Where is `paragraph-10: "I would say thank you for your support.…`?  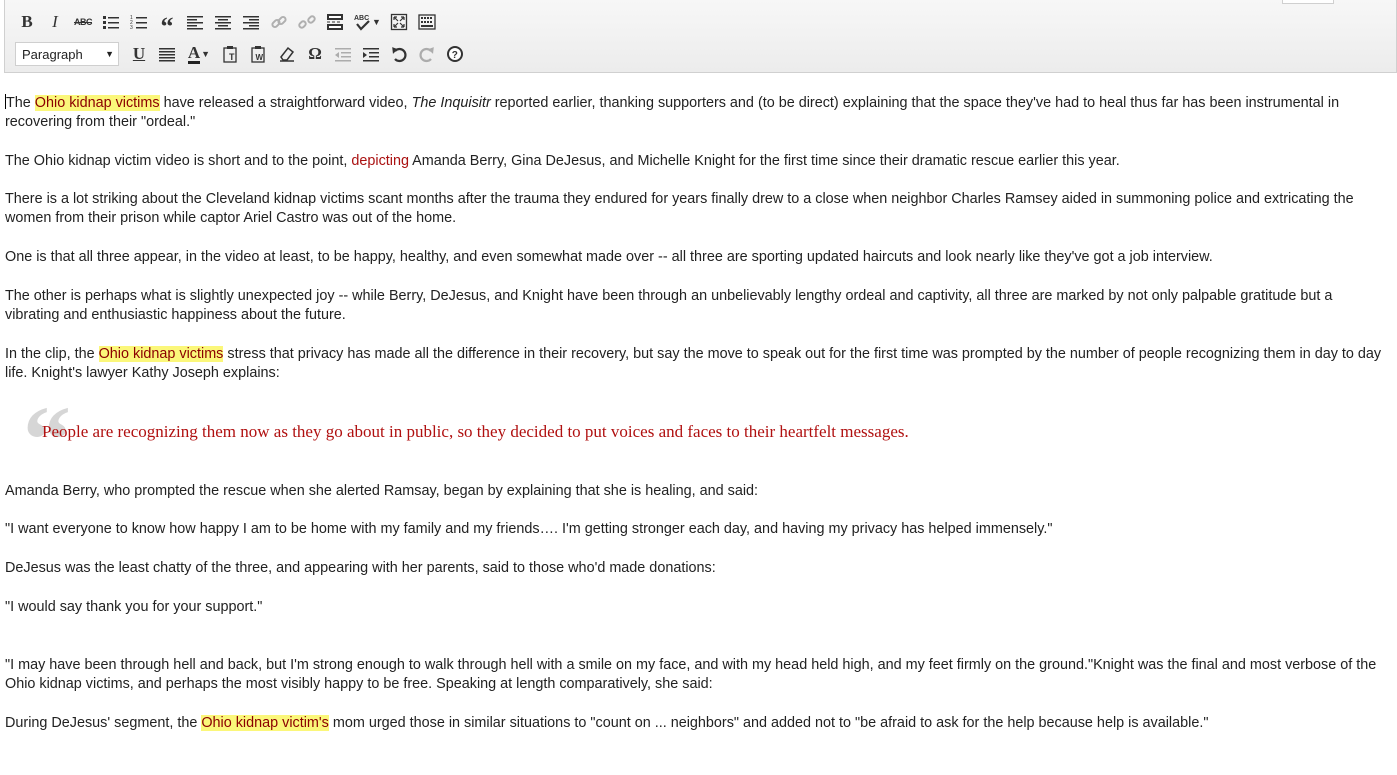 paragraph-10: "I would say thank you for your support.… is located at coordinates (134, 607).